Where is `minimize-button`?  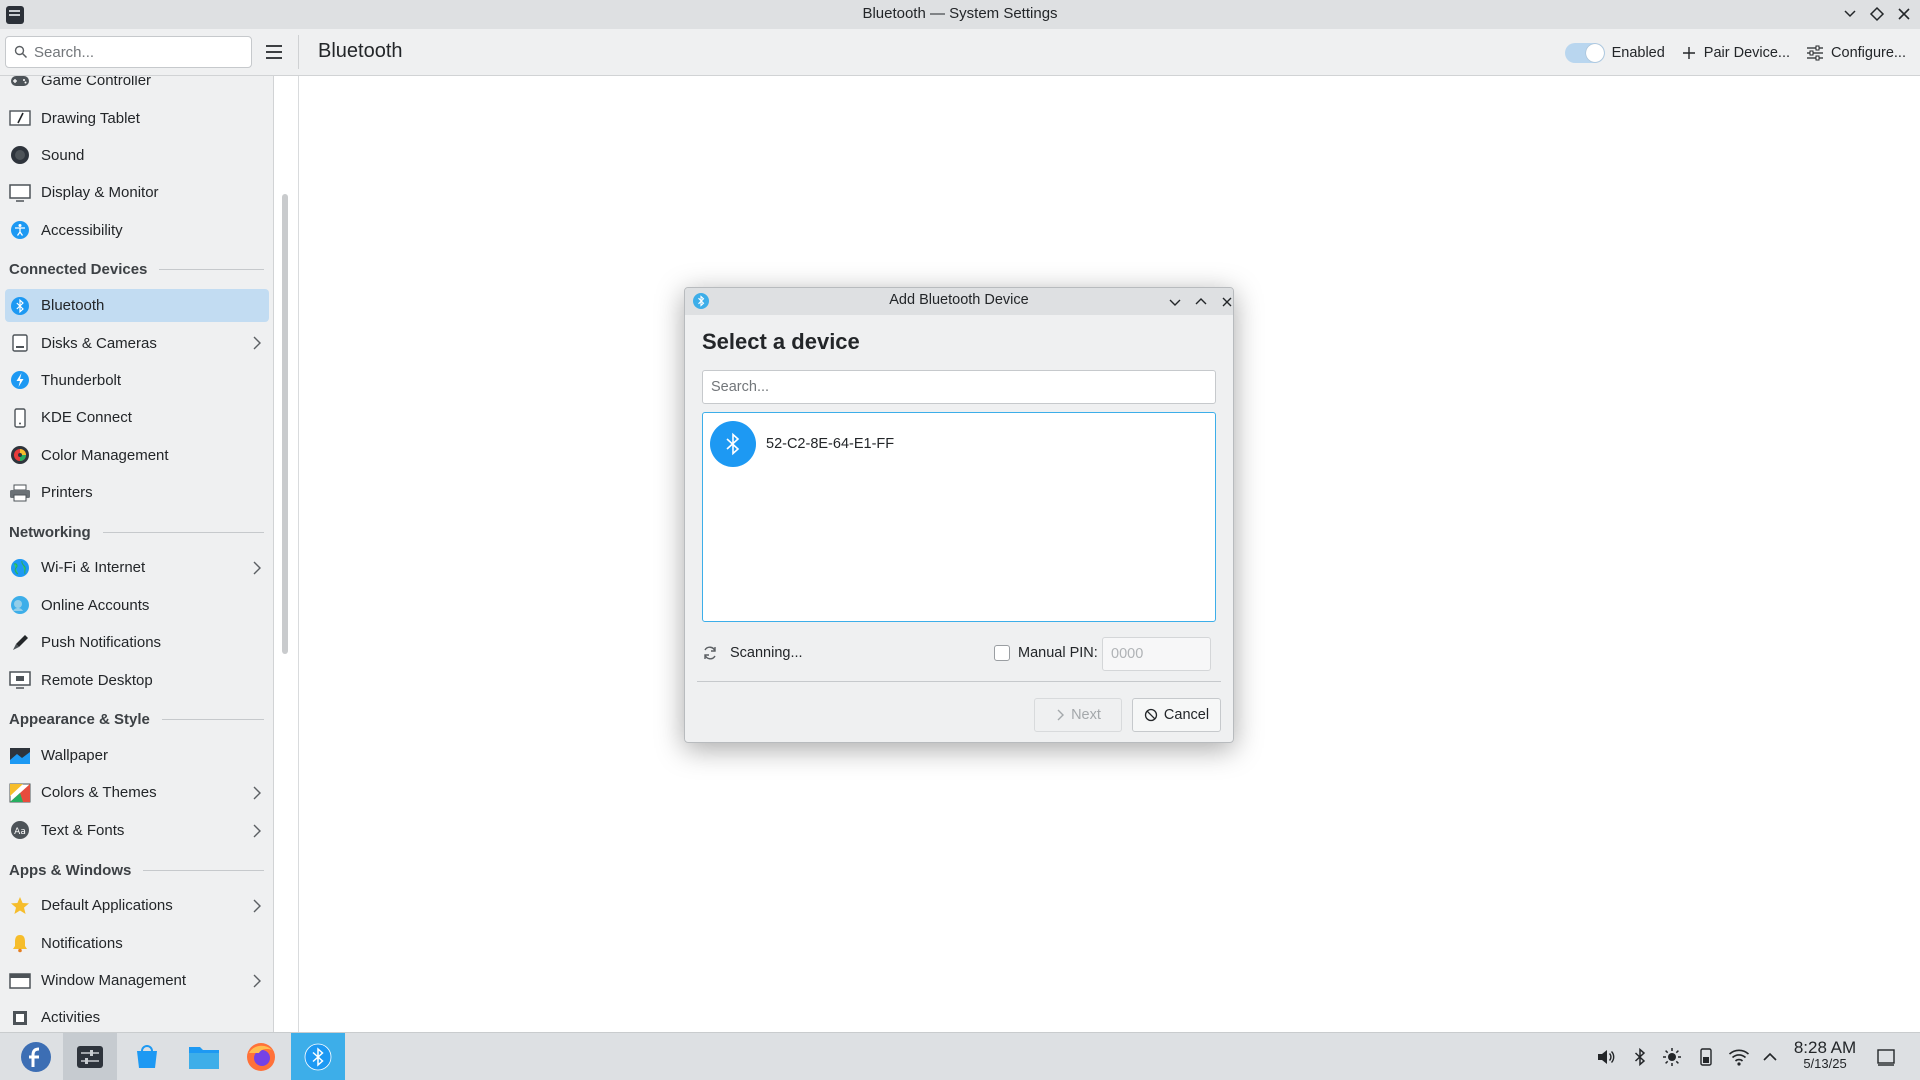
minimize-button is located at coordinates (1850, 14).